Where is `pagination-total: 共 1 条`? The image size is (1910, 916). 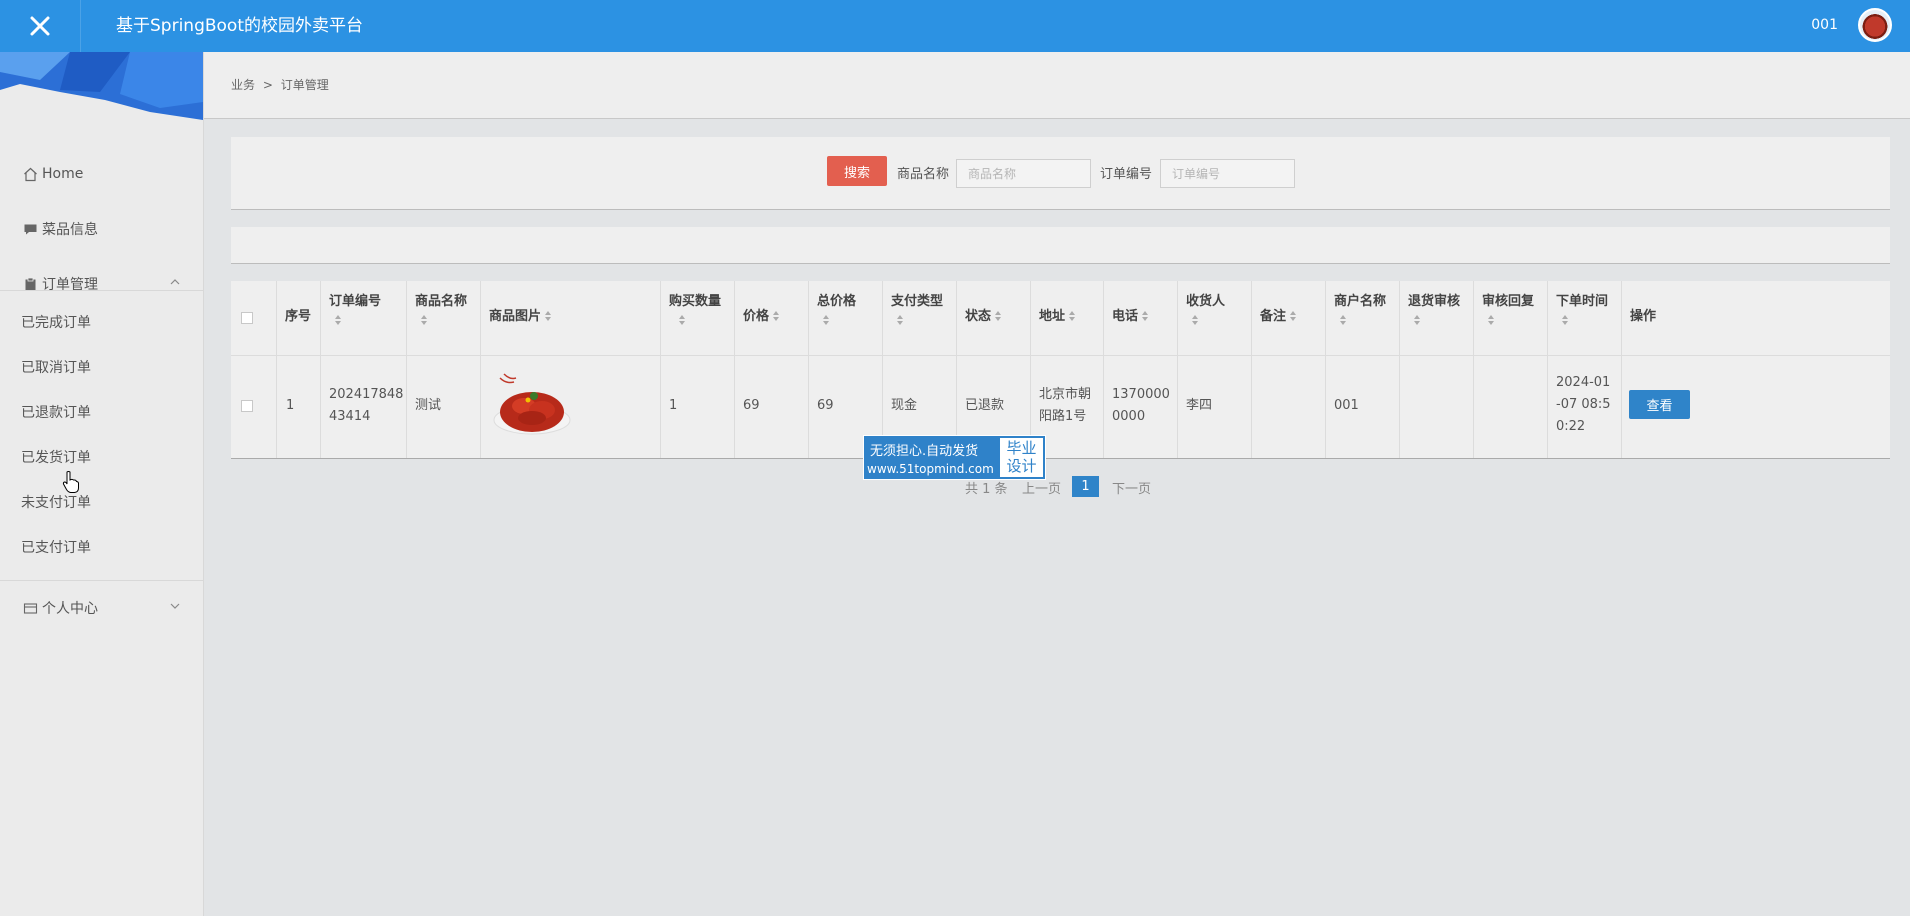 pagination-total: 共 1 条 is located at coordinates (986, 489).